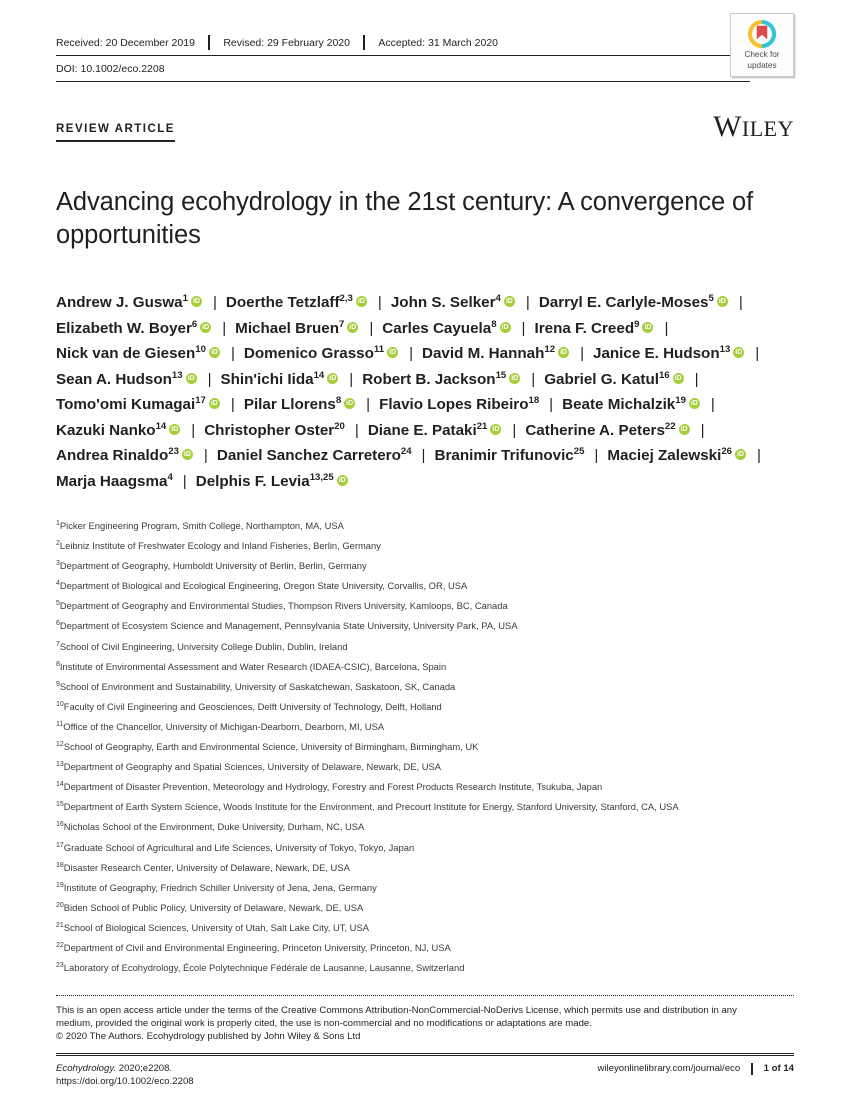 The image size is (850, 1118). Describe the element at coordinates (200, 400) in the screenshot. I see `author-affiliation-ref: 17` at that location.